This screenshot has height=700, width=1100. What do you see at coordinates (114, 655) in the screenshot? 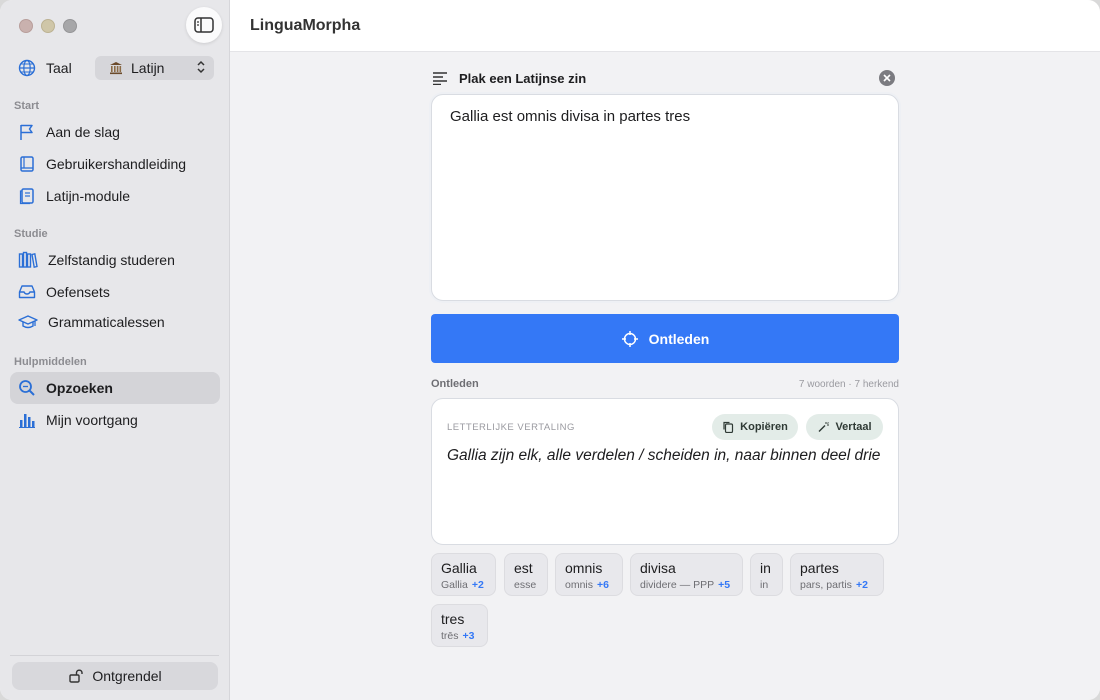
I see `sidebar-divider` at bounding box center [114, 655].